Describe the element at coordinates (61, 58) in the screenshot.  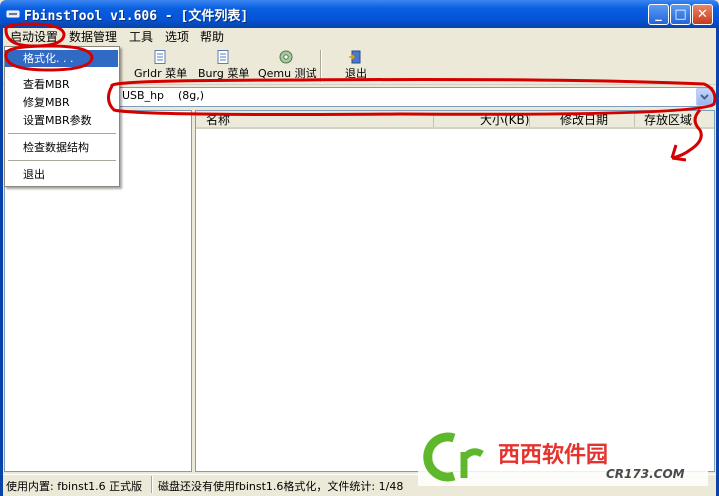
I see `menu-item-format: 格式化. . .` at that location.